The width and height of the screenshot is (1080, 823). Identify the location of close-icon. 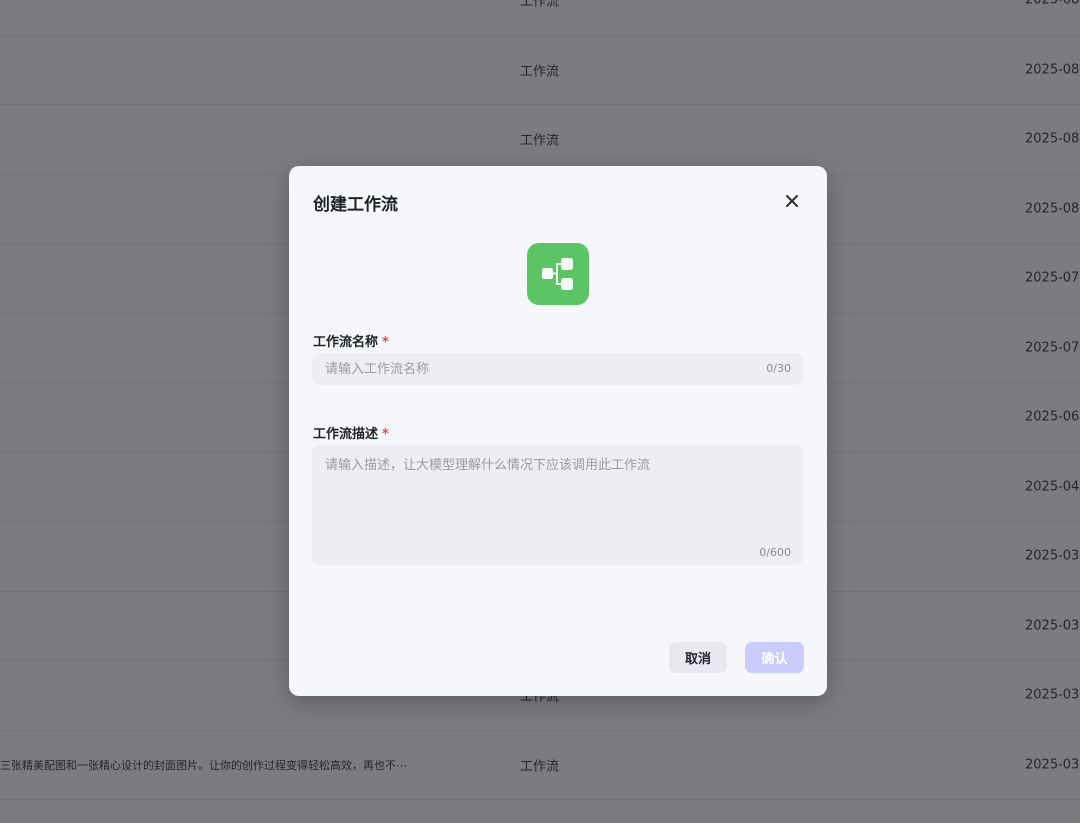
(792, 201).